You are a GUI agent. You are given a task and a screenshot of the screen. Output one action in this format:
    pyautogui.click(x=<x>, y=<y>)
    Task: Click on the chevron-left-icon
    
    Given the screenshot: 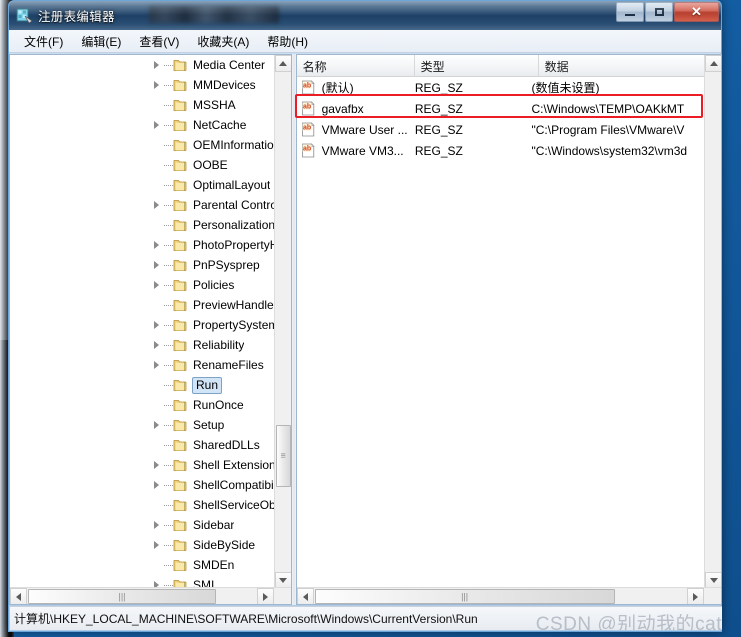 What is the action you would take?
    pyautogui.click(x=18, y=596)
    